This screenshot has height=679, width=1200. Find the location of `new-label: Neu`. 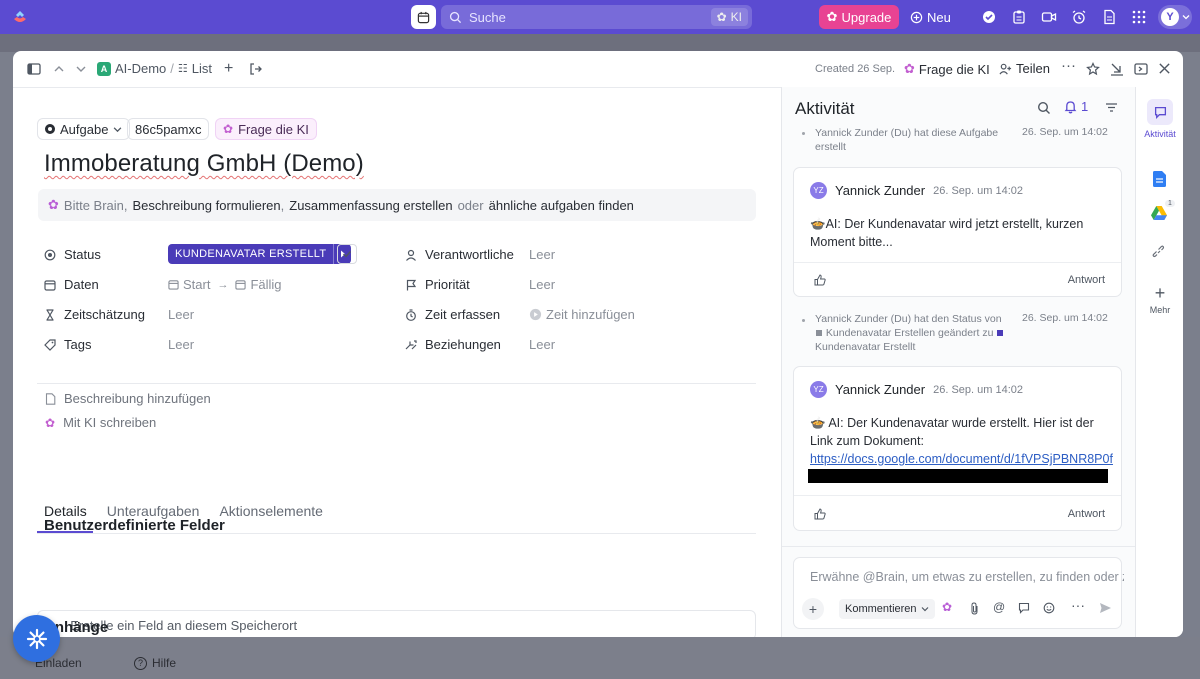

new-label: Neu is located at coordinates (939, 17).